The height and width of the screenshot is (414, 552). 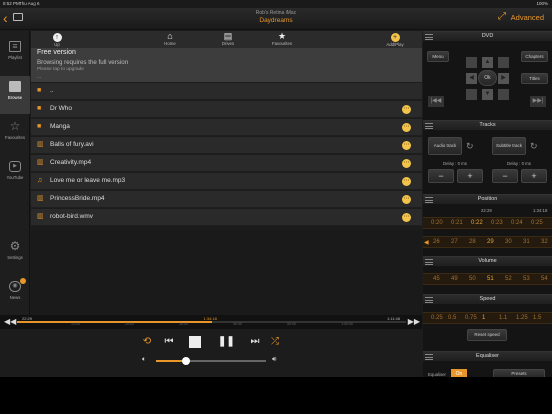 I want to click on picker-value: 45, so click(x=436, y=279).